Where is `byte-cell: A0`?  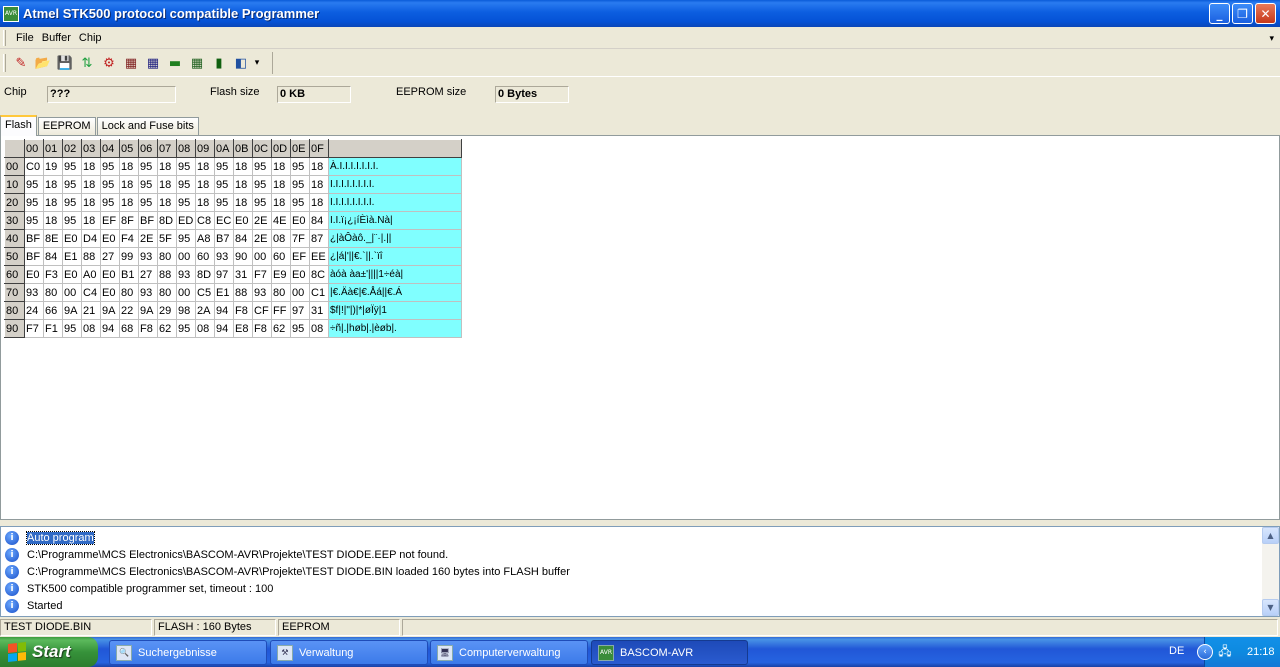 byte-cell: A0 is located at coordinates (91, 274).